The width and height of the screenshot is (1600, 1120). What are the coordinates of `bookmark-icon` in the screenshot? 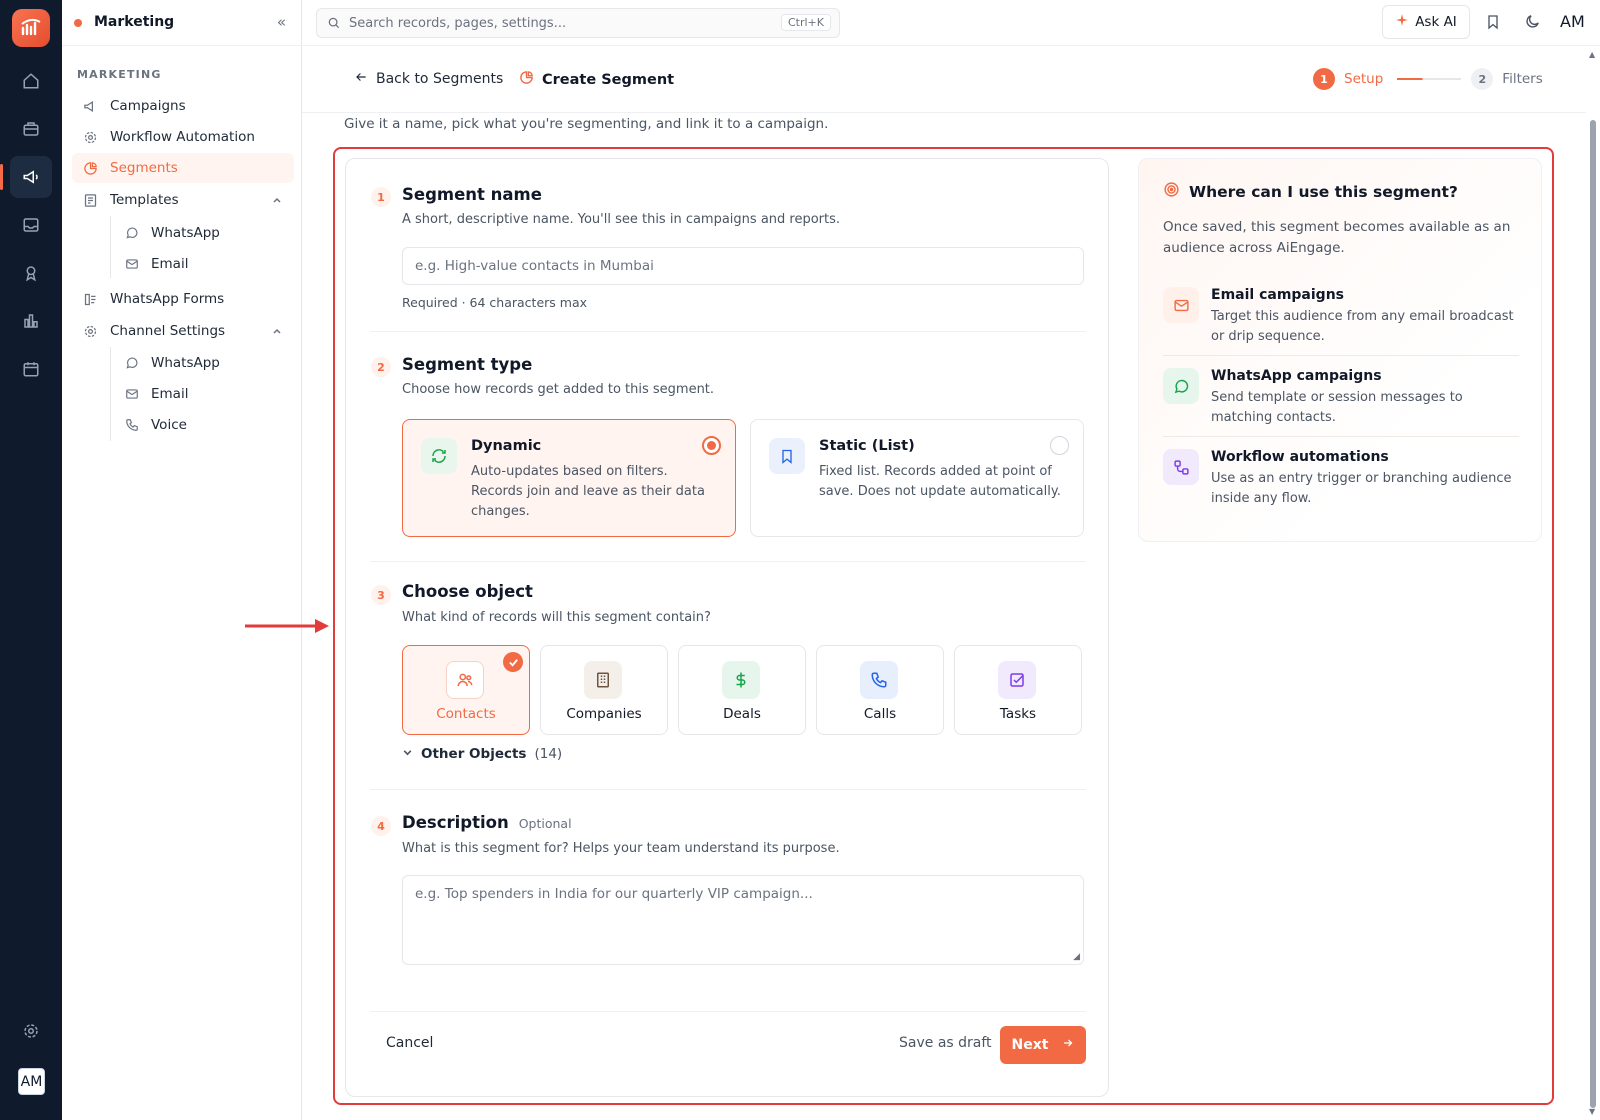 It's located at (1493, 22).